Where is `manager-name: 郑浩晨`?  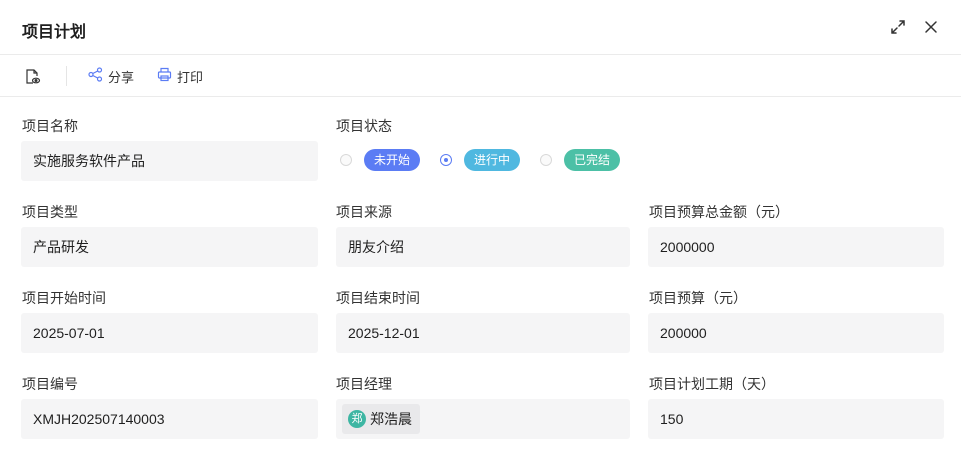
manager-name: 郑浩晨 is located at coordinates (391, 419).